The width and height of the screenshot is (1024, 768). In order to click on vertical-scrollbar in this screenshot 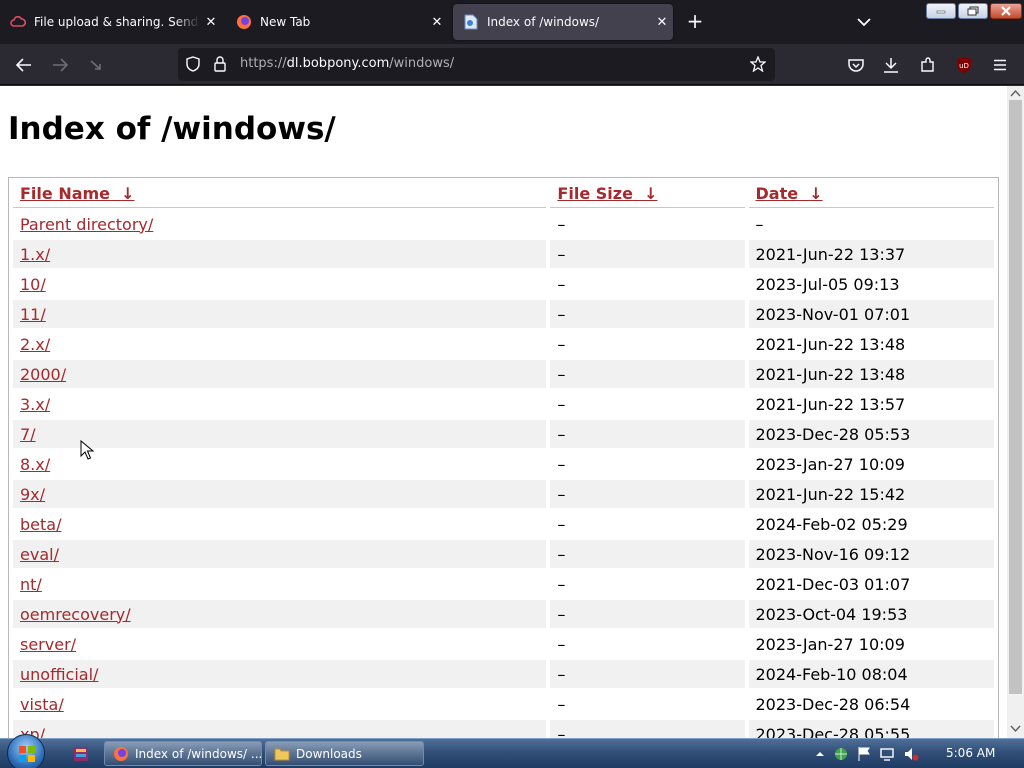, I will do `click(1015, 412)`.